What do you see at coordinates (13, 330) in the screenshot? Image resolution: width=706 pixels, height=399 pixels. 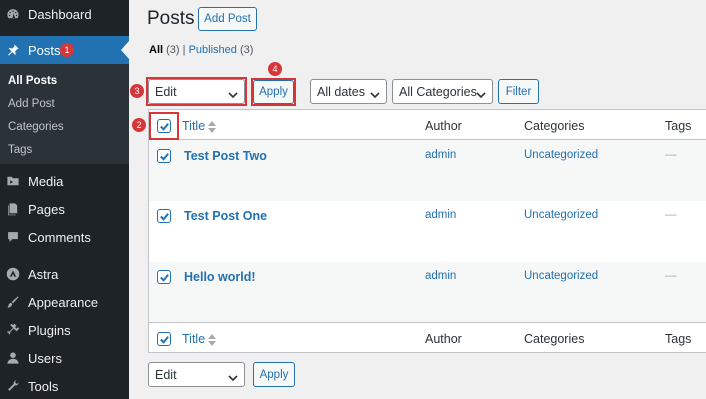 I see `plug-icon` at bounding box center [13, 330].